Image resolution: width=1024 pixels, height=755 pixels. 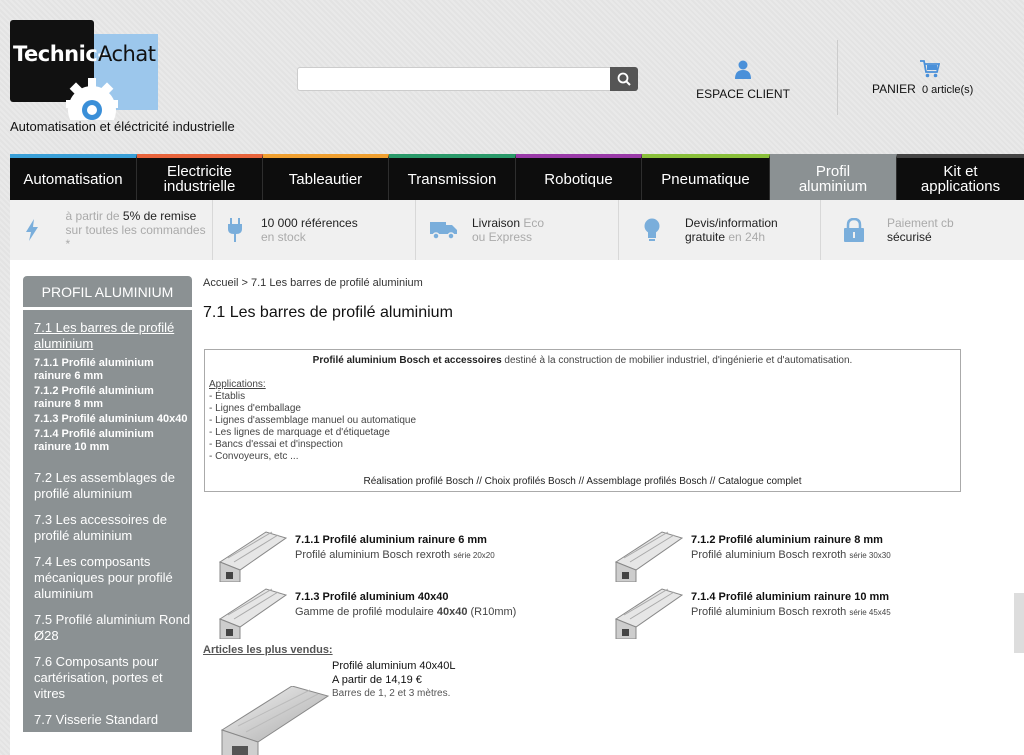 I want to click on nav-robotique: Robotique, so click(x=579, y=177).